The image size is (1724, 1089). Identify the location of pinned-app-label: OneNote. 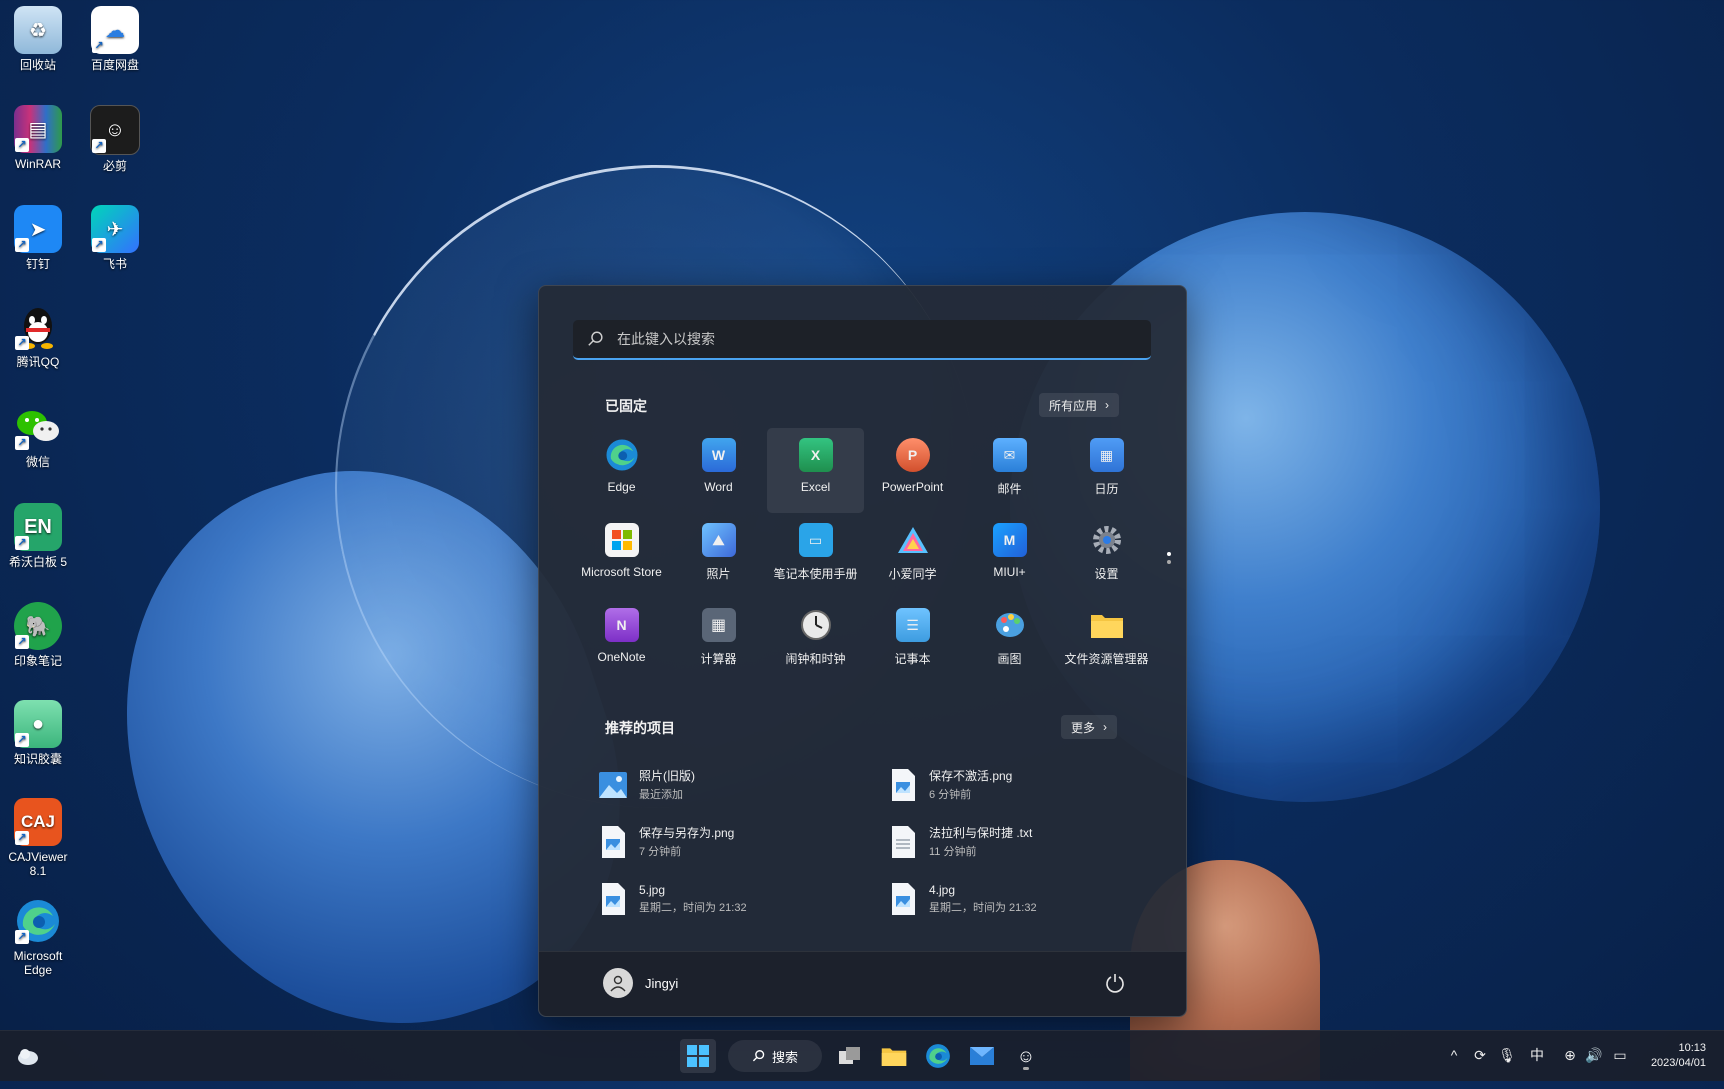
(621, 657).